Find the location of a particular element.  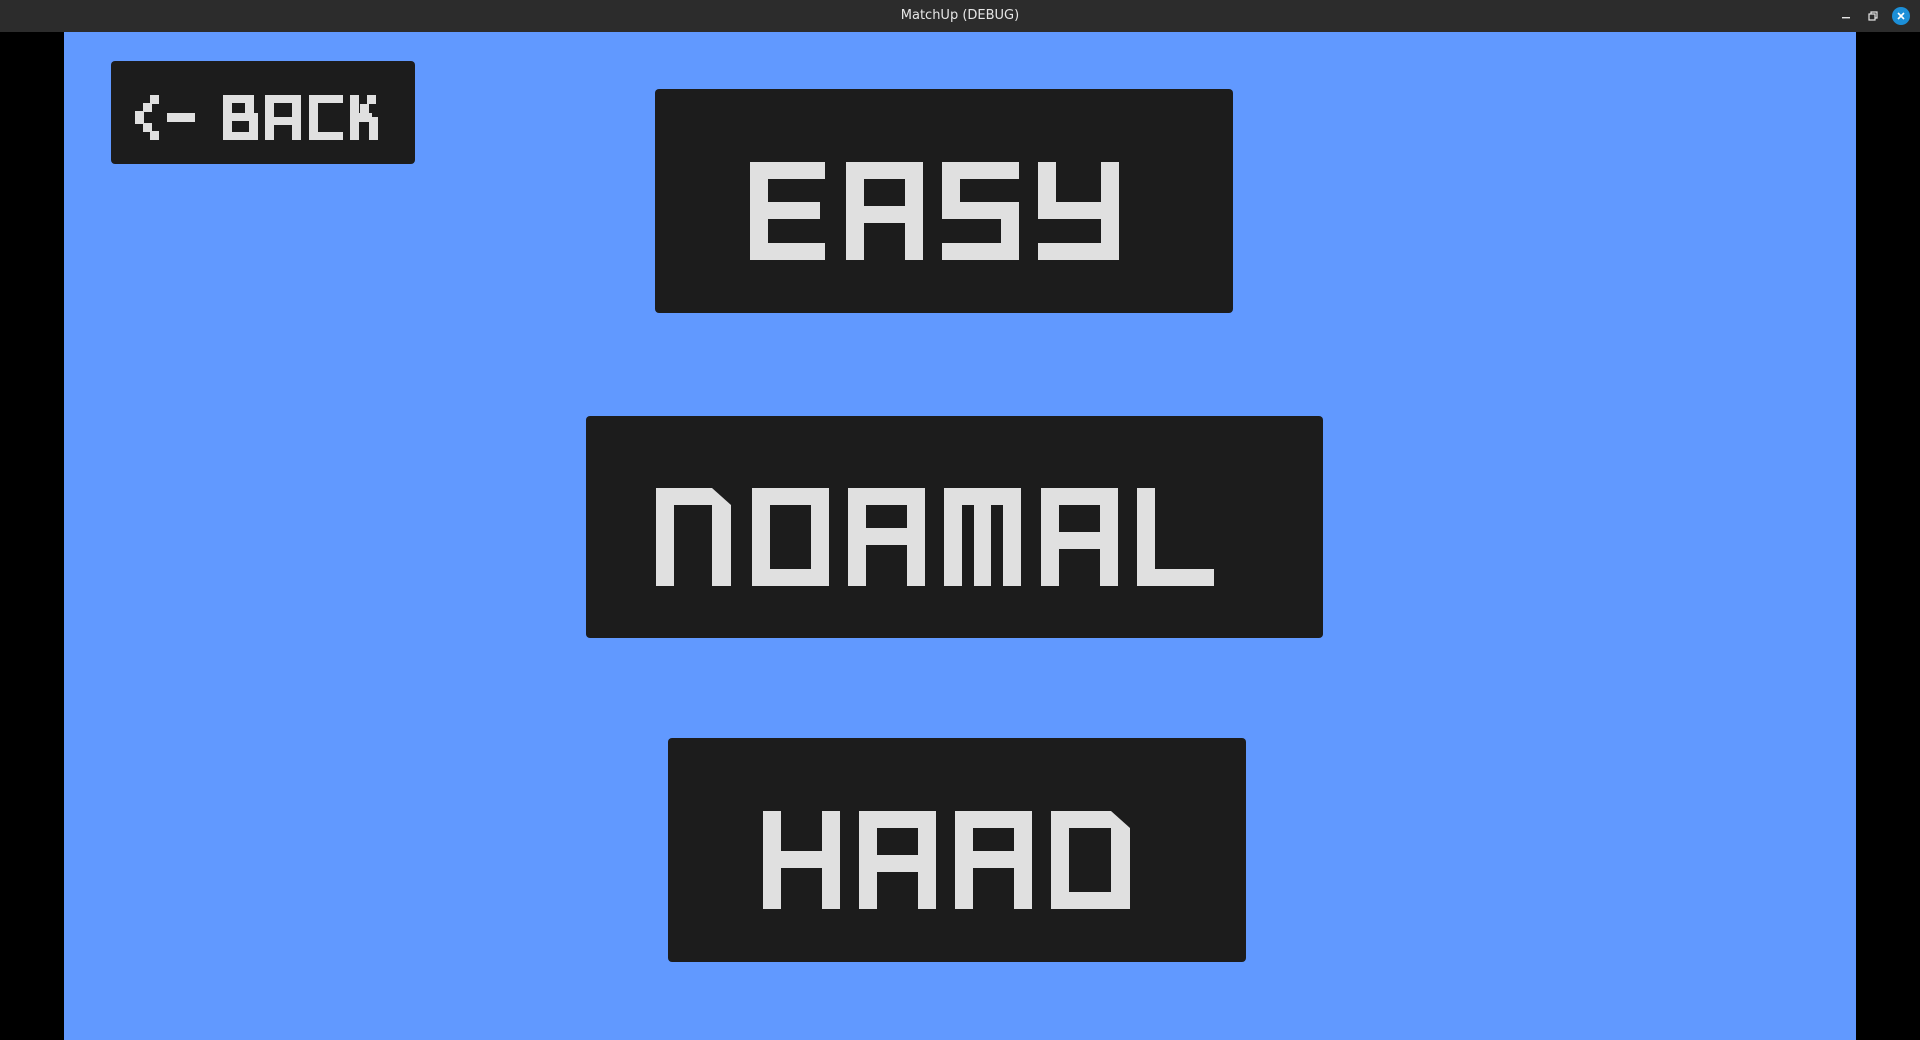

easy-button: EASY is located at coordinates (944, 201).